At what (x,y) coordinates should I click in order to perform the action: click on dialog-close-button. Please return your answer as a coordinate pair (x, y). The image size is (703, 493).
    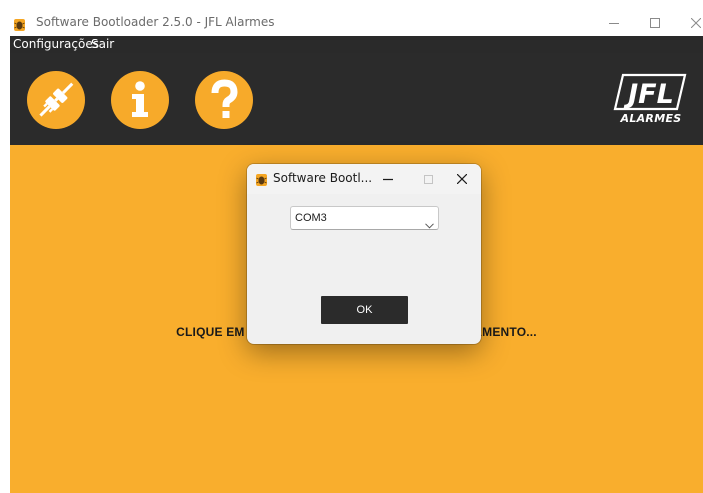
    Looking at the image, I should click on (462, 179).